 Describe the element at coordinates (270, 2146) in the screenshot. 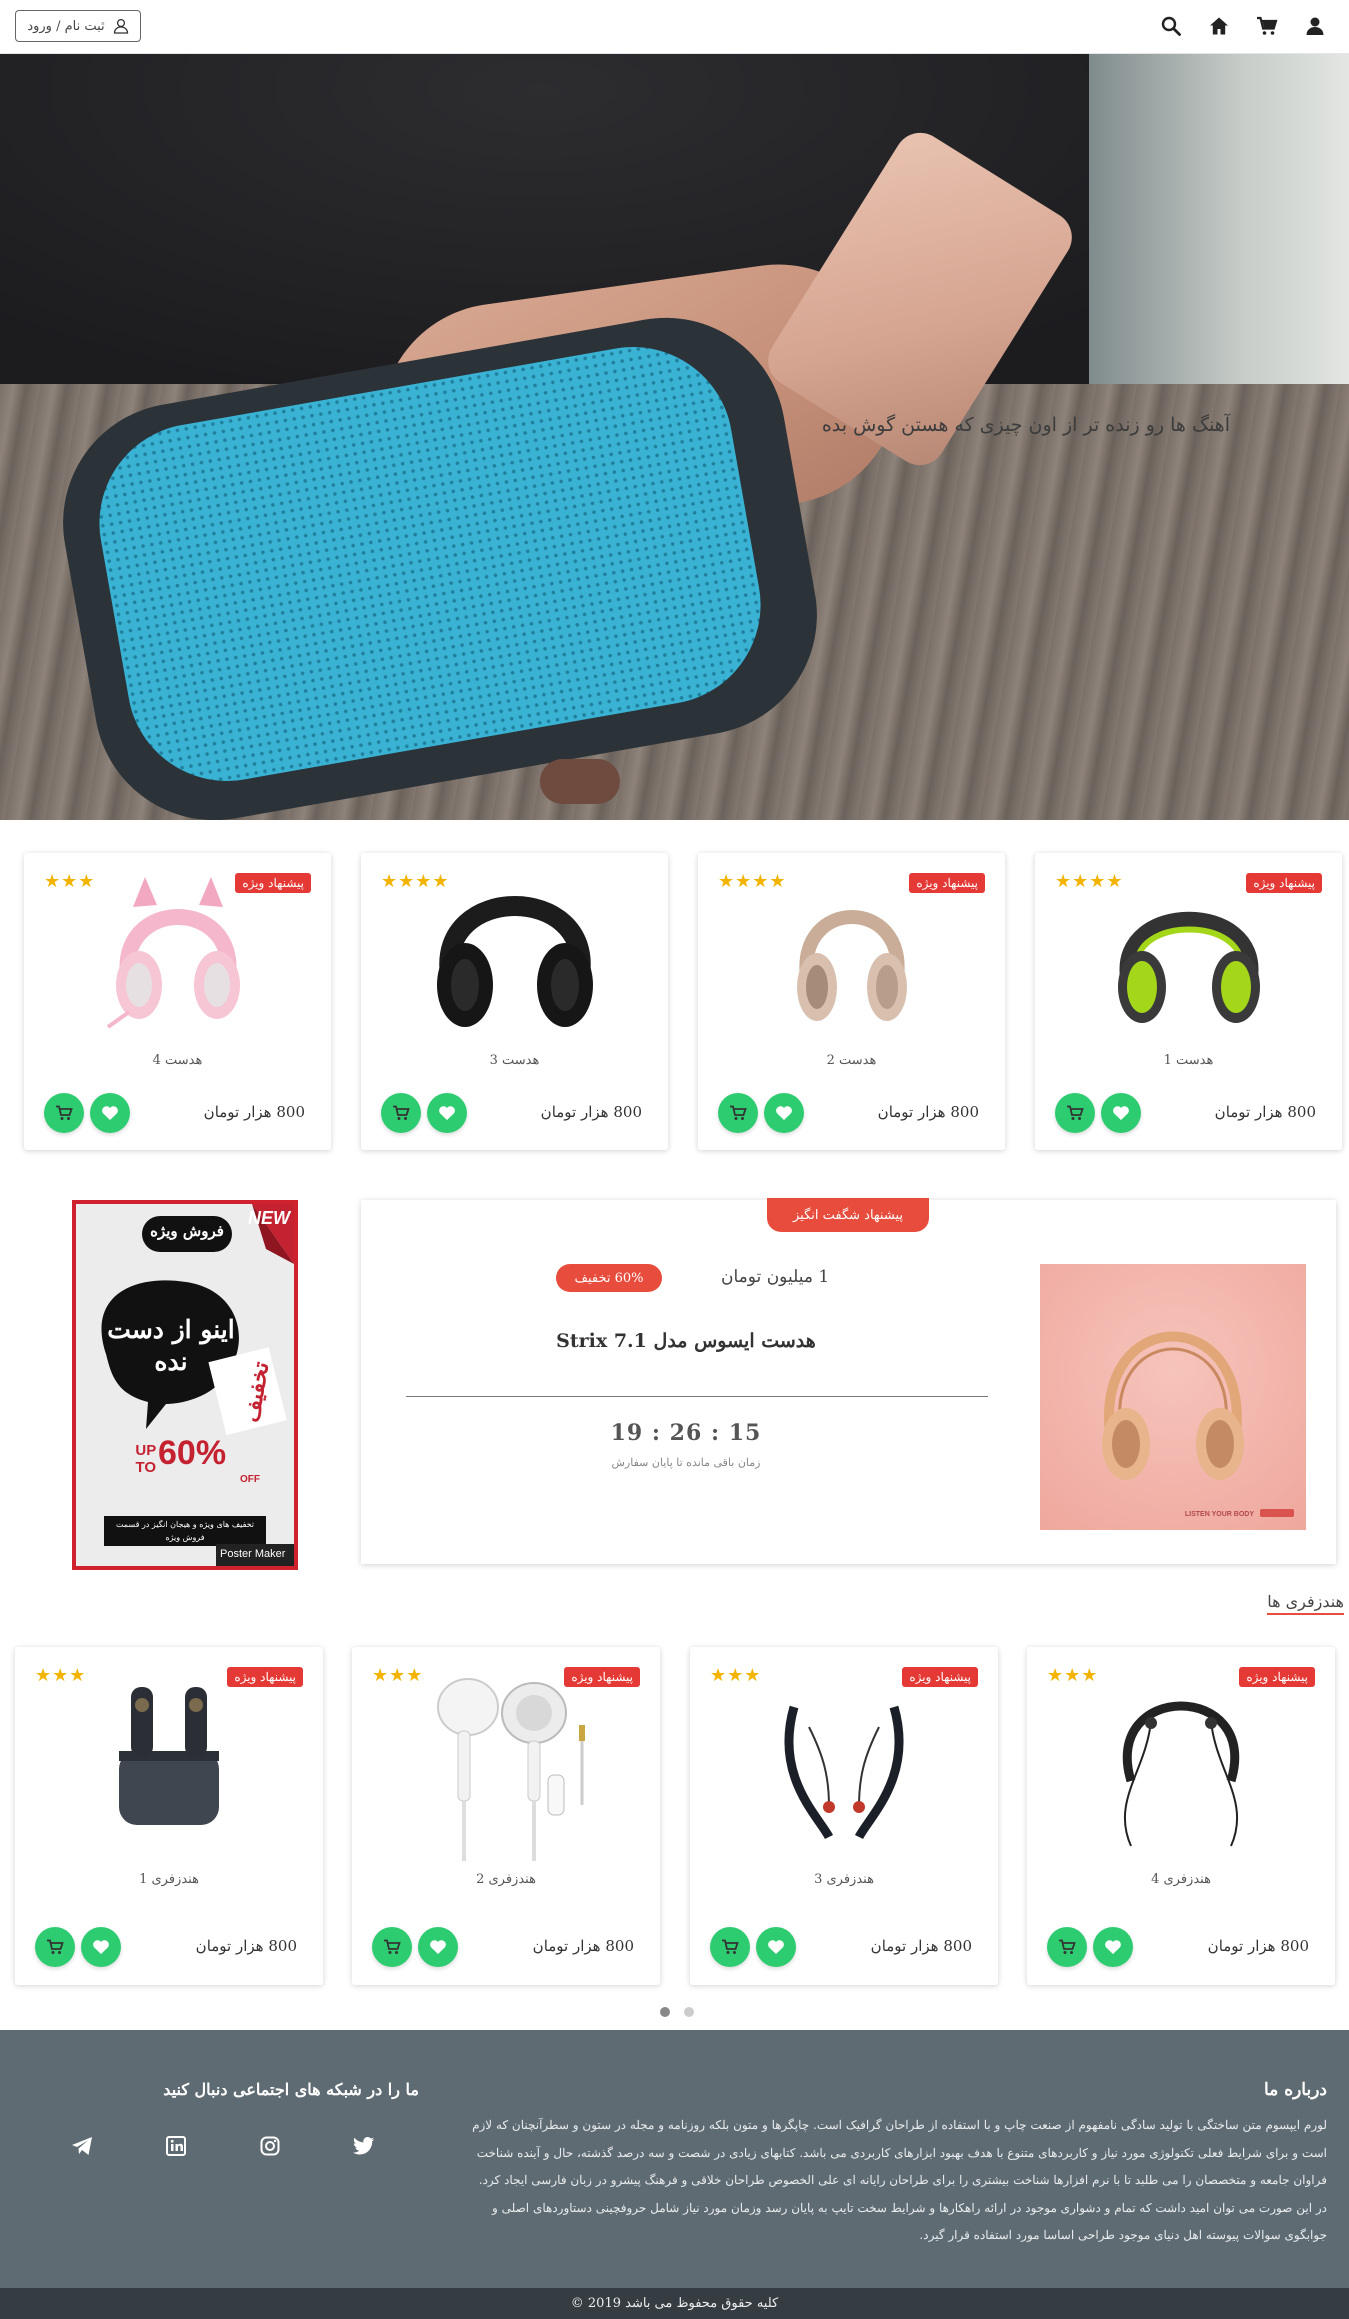

I see `instagram-icon` at that location.